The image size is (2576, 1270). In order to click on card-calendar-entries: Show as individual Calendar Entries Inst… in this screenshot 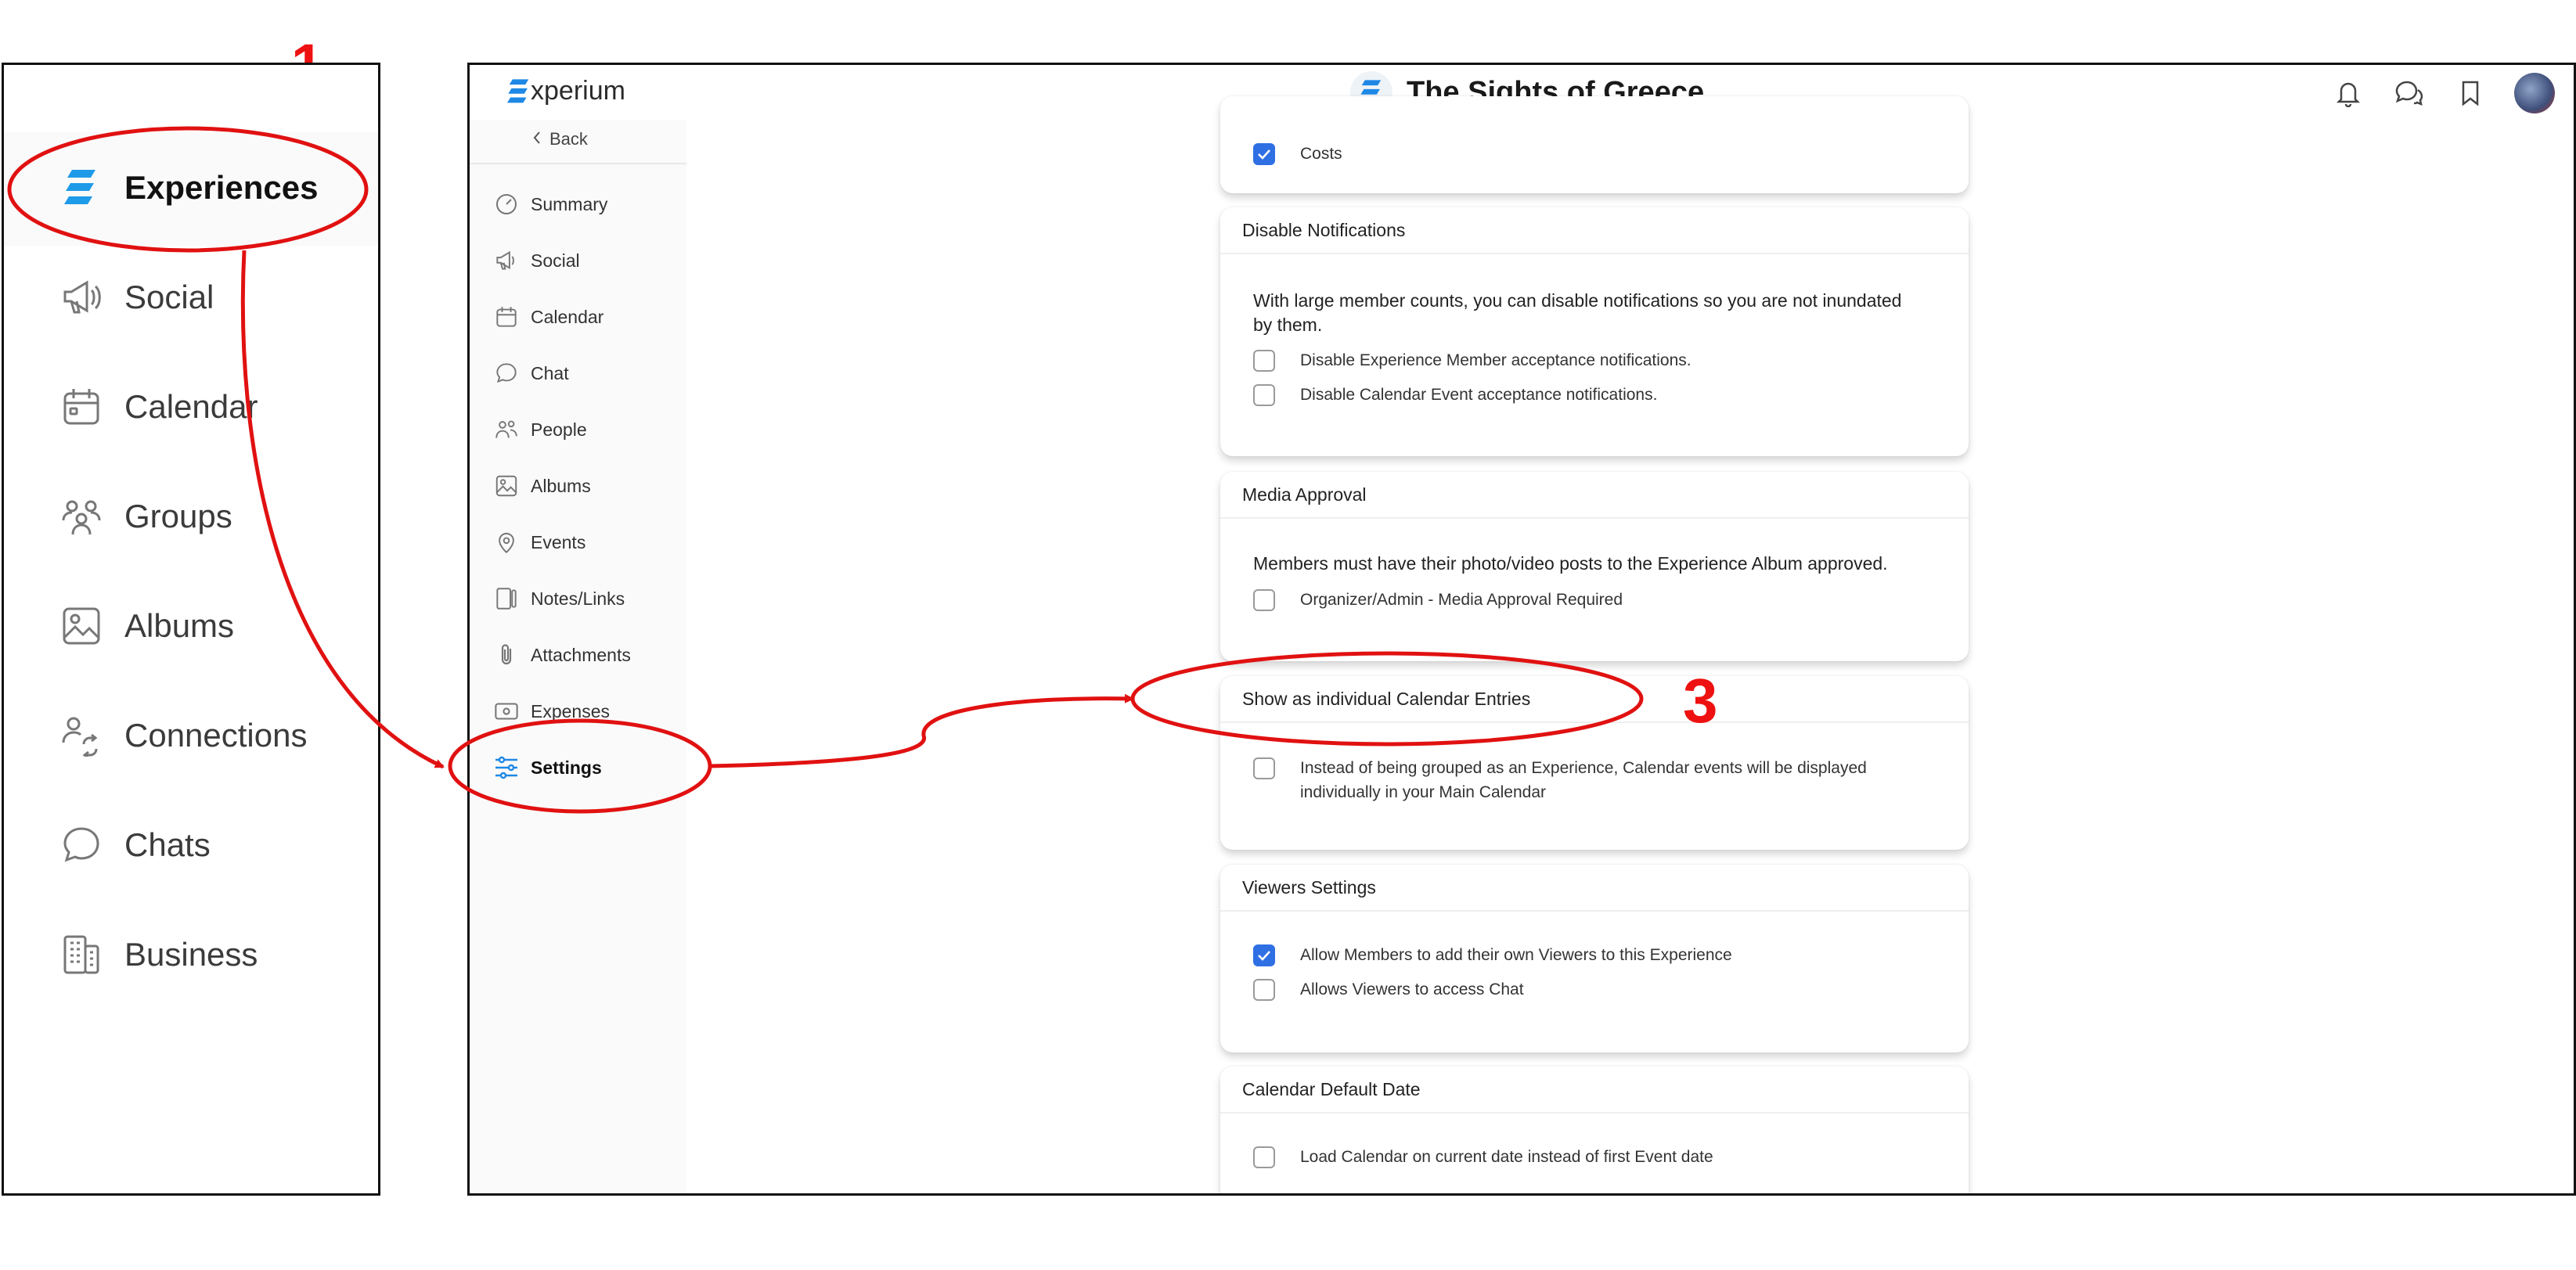, I will do `click(1594, 763)`.